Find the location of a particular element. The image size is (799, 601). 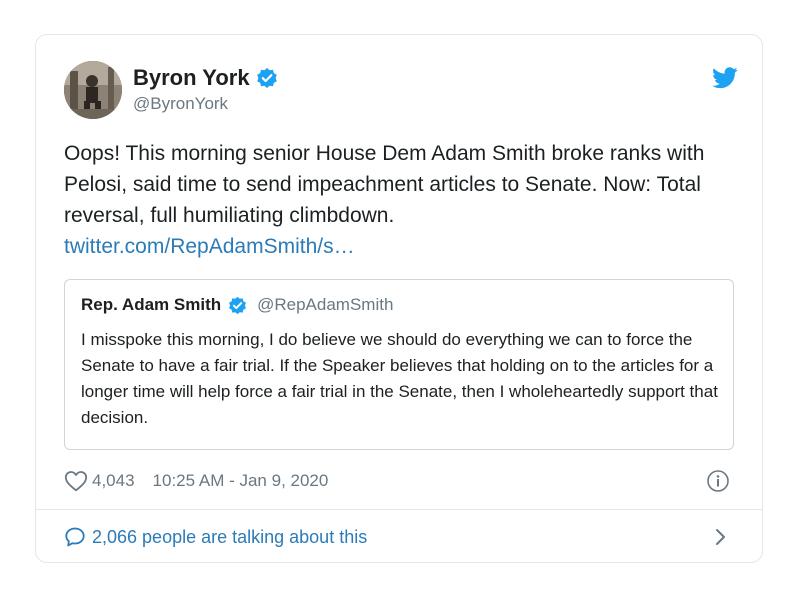

heart-icon is located at coordinates (76, 481).